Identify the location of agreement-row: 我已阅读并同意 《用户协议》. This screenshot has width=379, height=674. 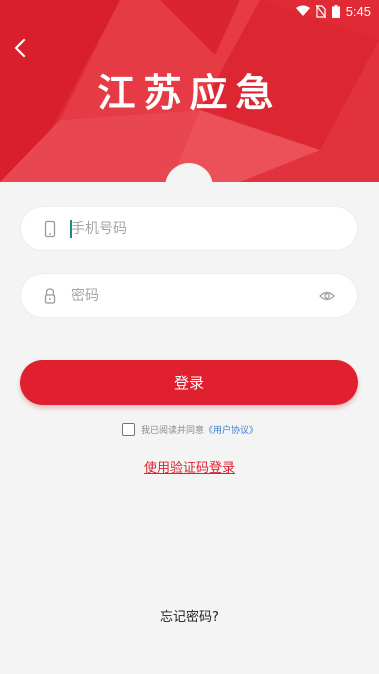
(190, 429).